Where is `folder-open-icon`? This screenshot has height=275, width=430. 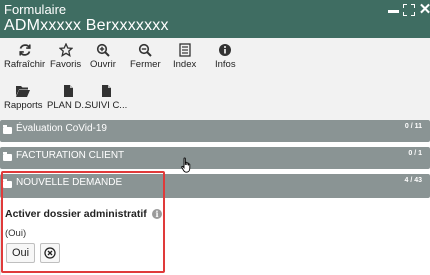
folder-open-icon is located at coordinates (23, 91).